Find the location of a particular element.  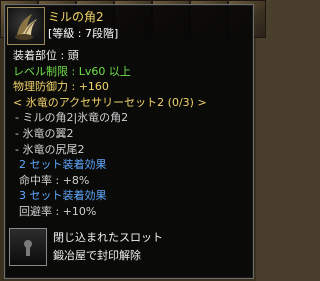

set-bonus-3-title: 3 セット装着効果 is located at coordinates (63, 196).